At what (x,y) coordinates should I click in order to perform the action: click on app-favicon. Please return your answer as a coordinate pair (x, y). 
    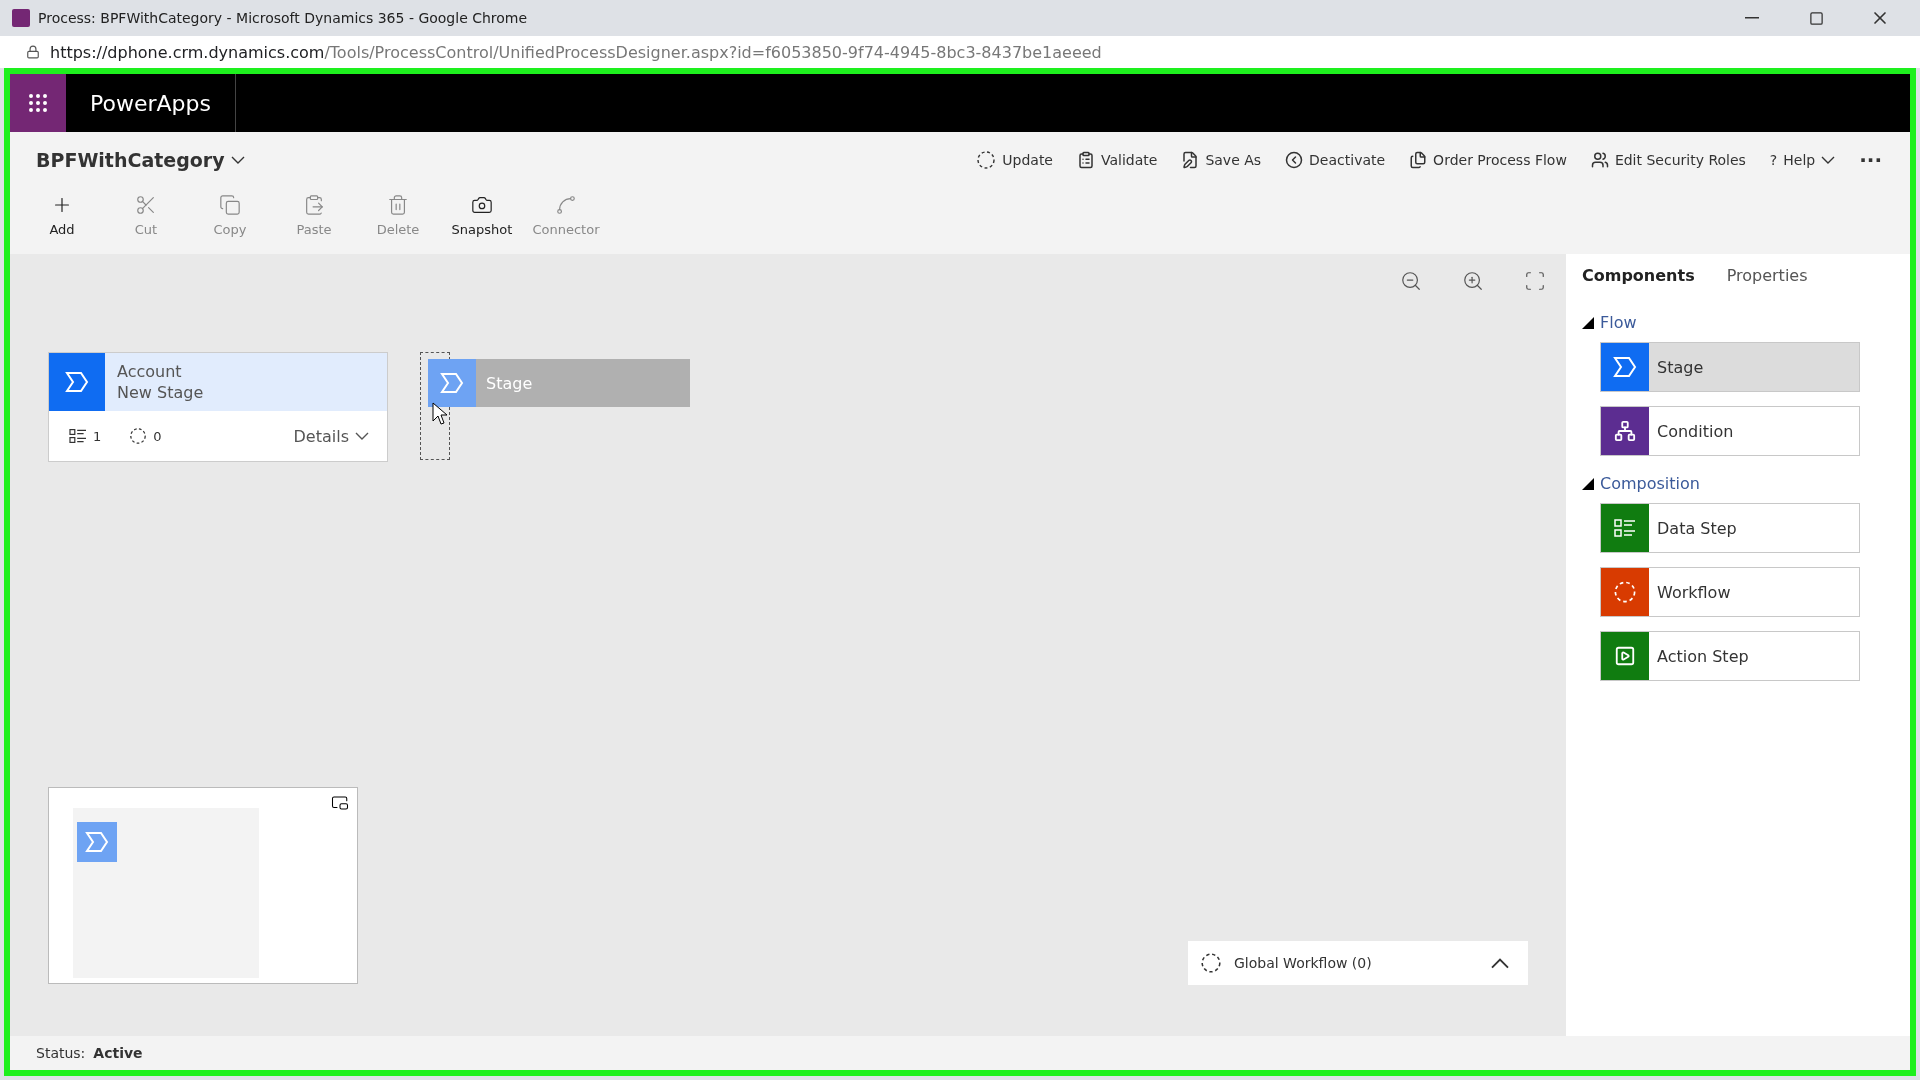
    Looking at the image, I should click on (21, 18).